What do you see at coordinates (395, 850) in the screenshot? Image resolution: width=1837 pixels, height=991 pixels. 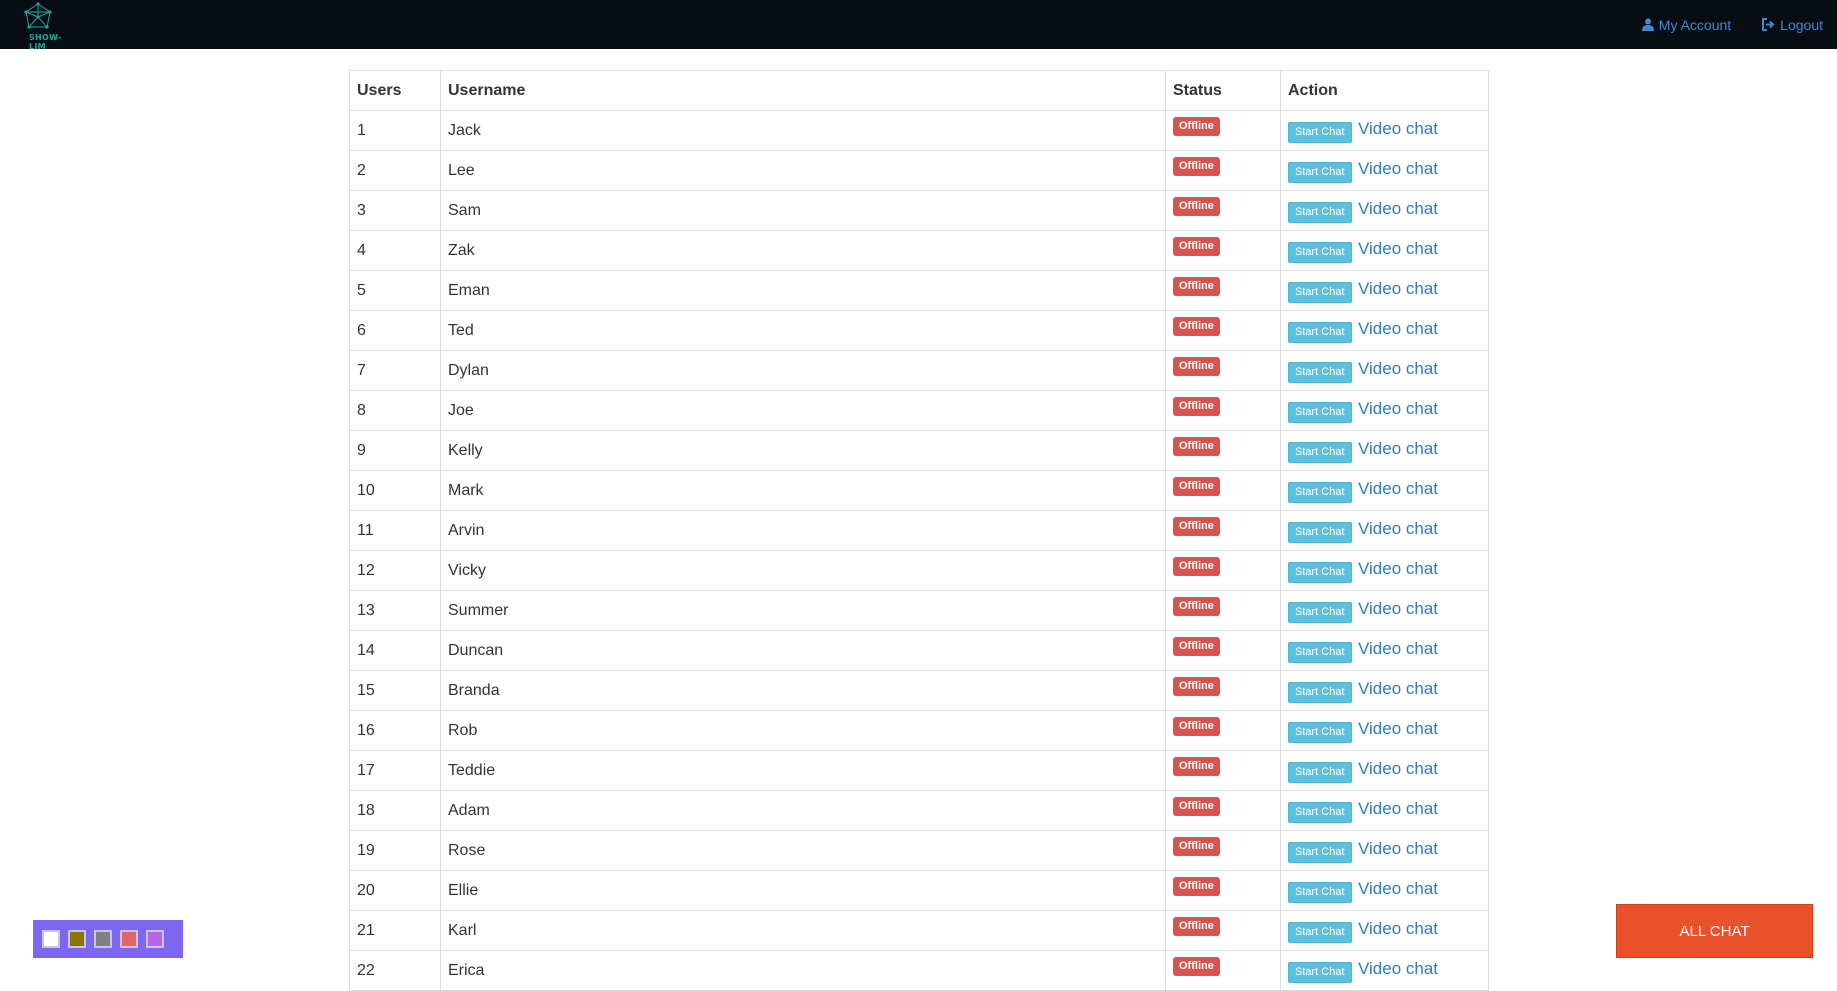 I see `user-number: 19` at bounding box center [395, 850].